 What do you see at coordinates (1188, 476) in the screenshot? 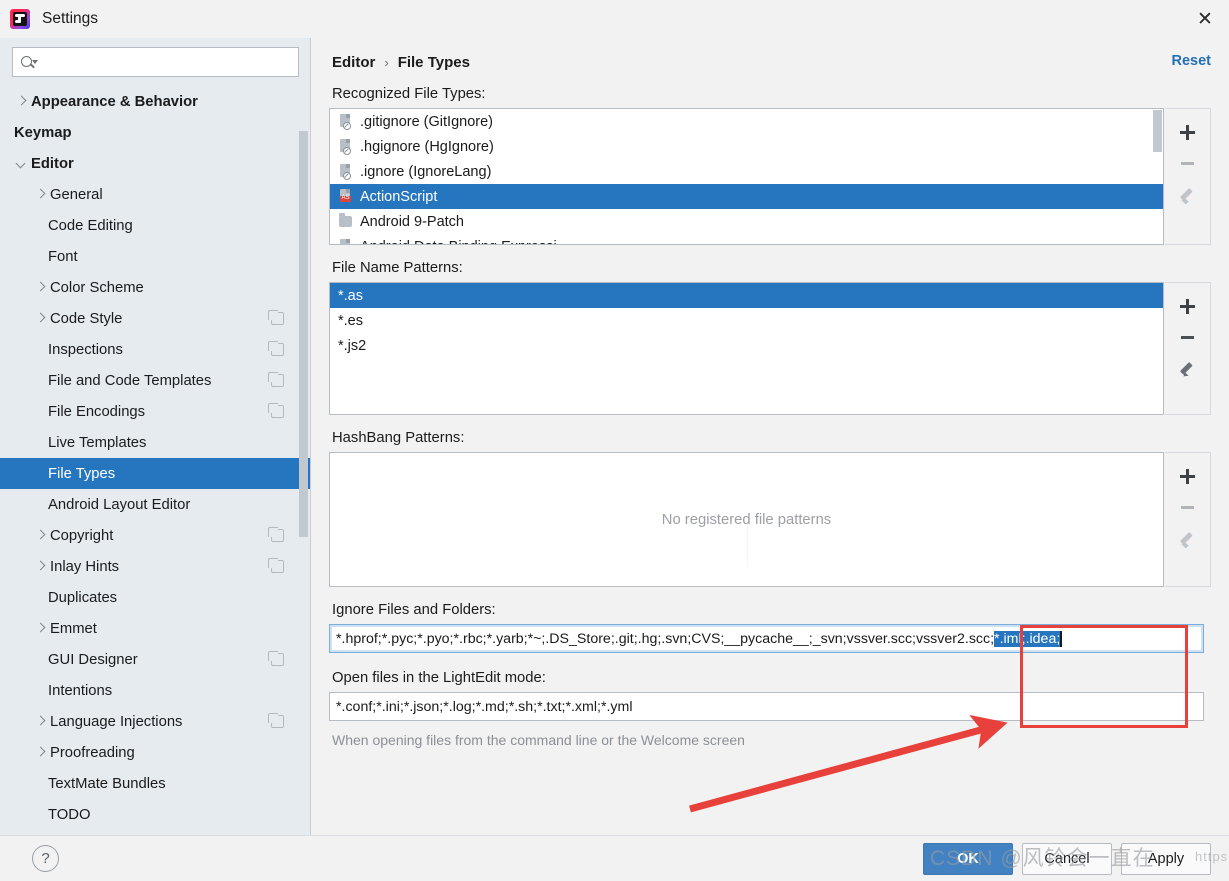
I see `add-hashbang-button` at bounding box center [1188, 476].